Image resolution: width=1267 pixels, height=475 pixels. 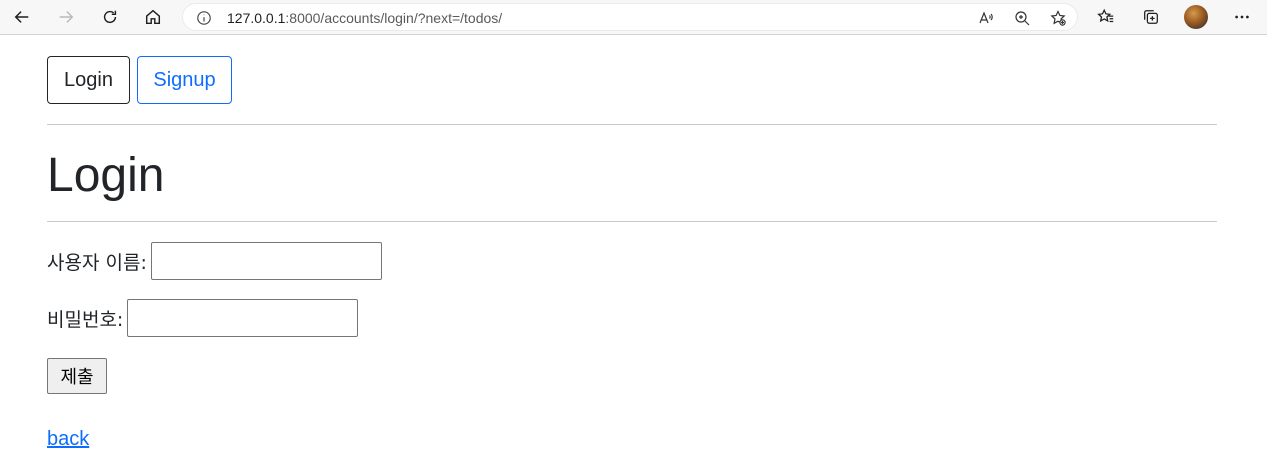 I want to click on nav-login-button: Login, so click(x=88, y=80).